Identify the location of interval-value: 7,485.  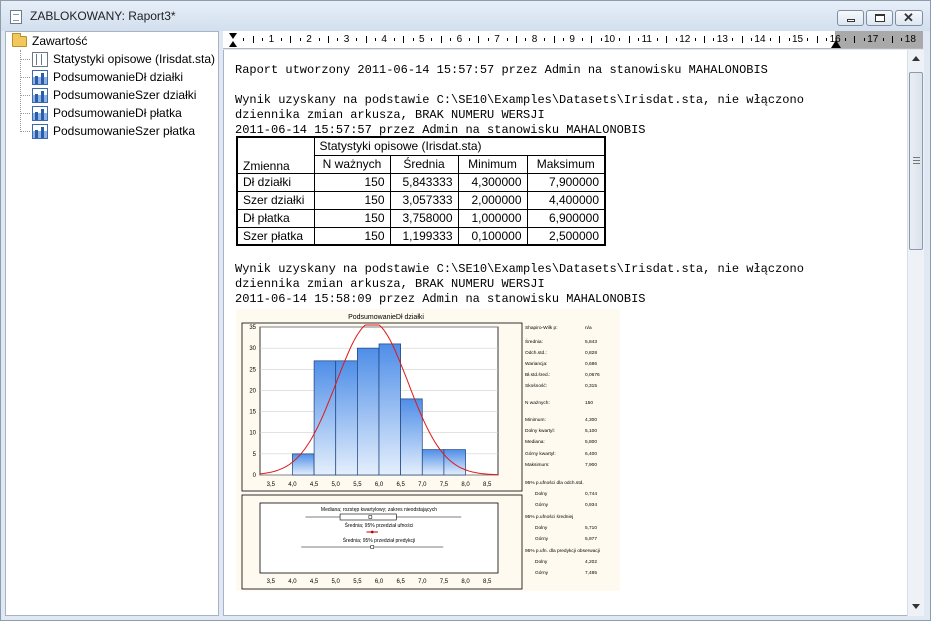
(591, 573).